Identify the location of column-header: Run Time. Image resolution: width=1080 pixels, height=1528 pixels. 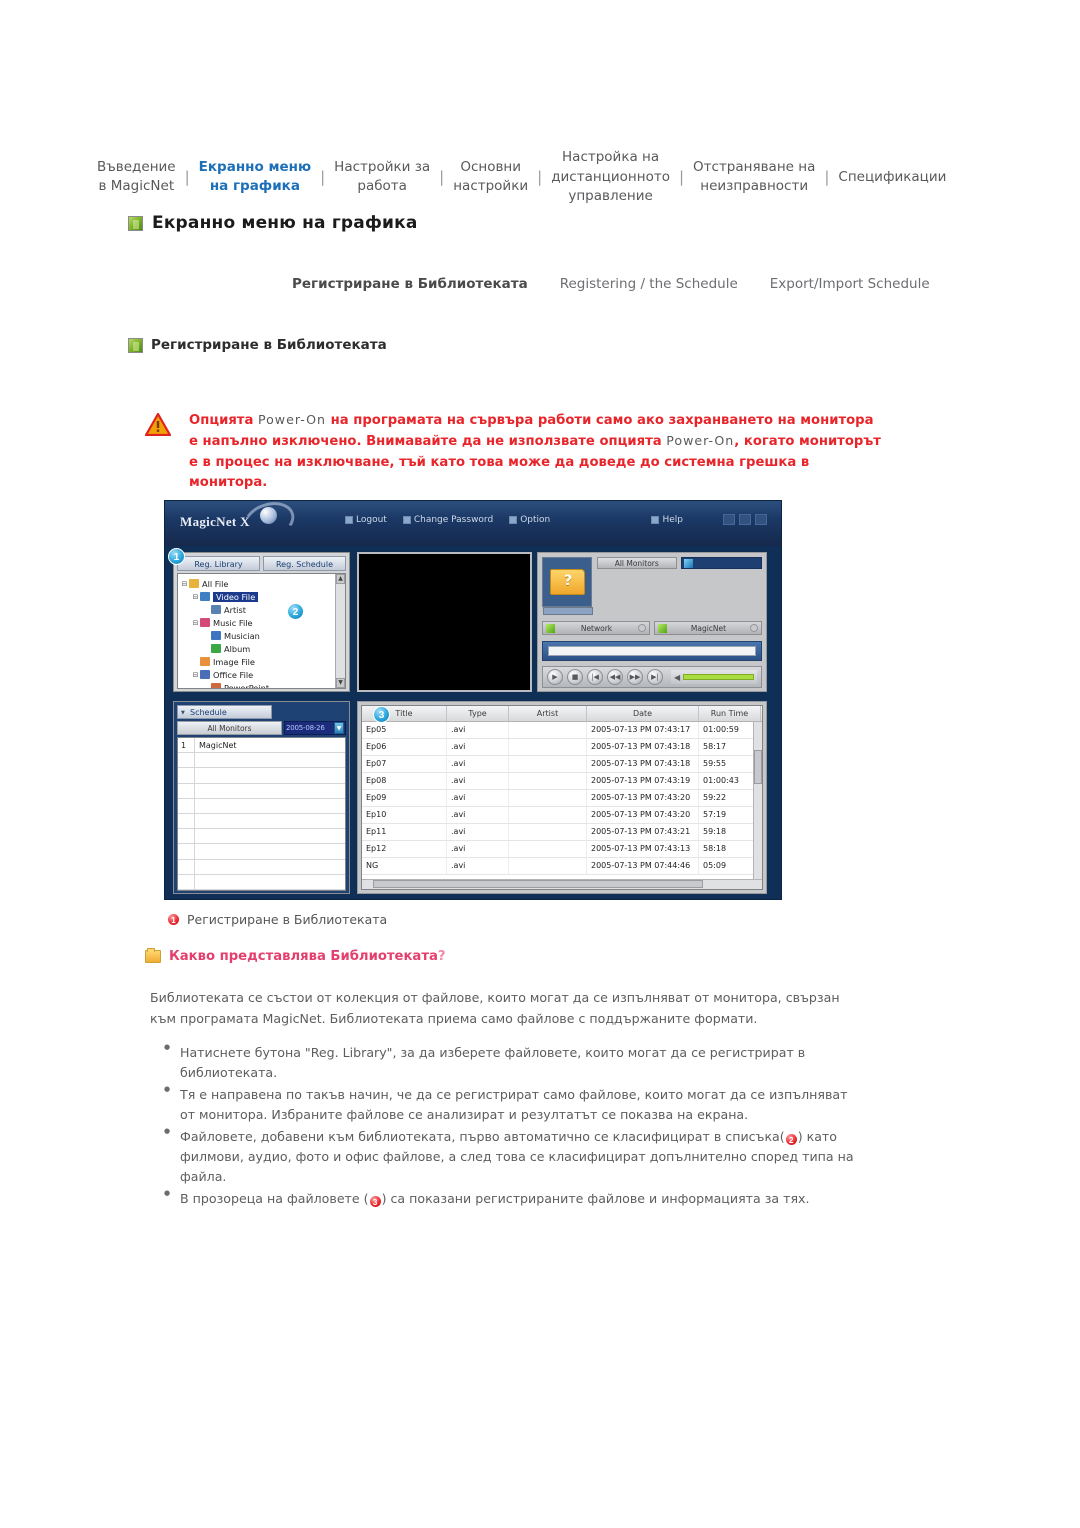
(730, 713).